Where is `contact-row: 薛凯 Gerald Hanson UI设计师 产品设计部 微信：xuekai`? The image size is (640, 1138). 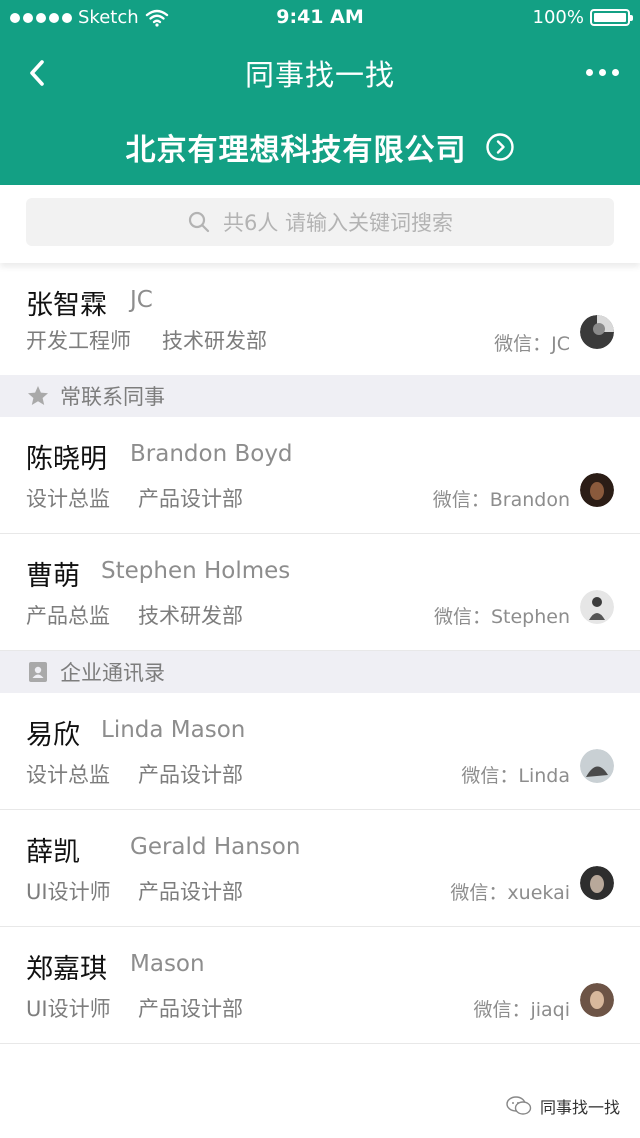
contact-row: 薛凯 Gerald Hanson UI设计师 产品设计部 微信：xuekai is located at coordinates (320, 868).